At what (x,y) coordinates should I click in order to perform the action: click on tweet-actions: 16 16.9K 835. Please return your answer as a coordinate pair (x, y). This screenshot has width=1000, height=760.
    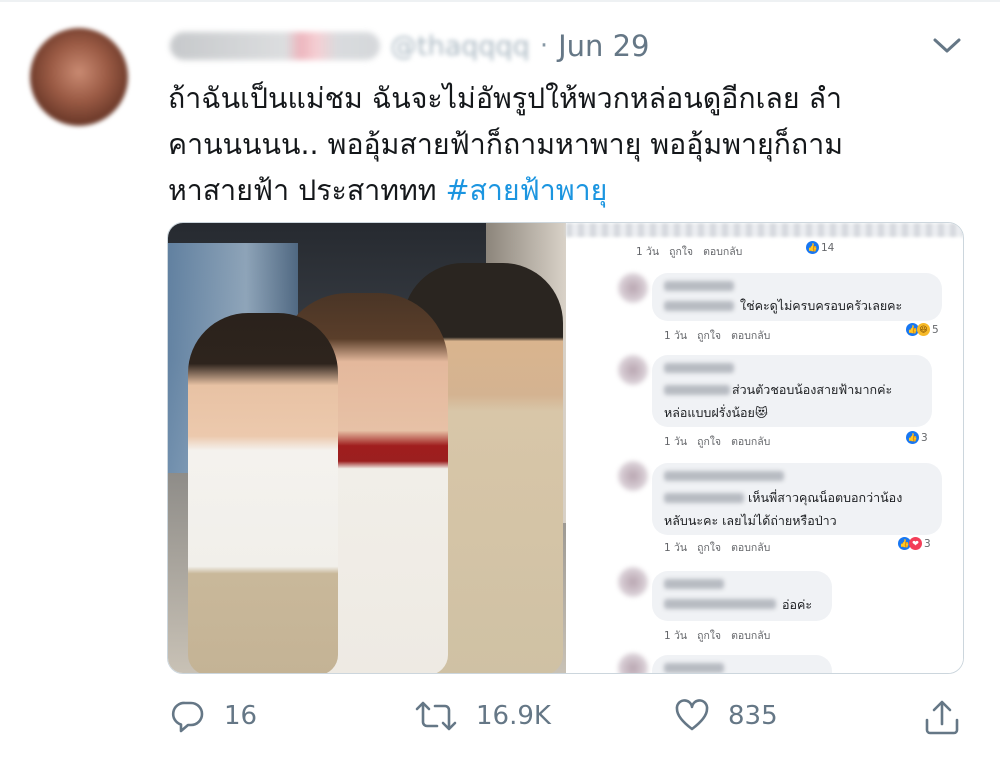
    Looking at the image, I should click on (500, 720).